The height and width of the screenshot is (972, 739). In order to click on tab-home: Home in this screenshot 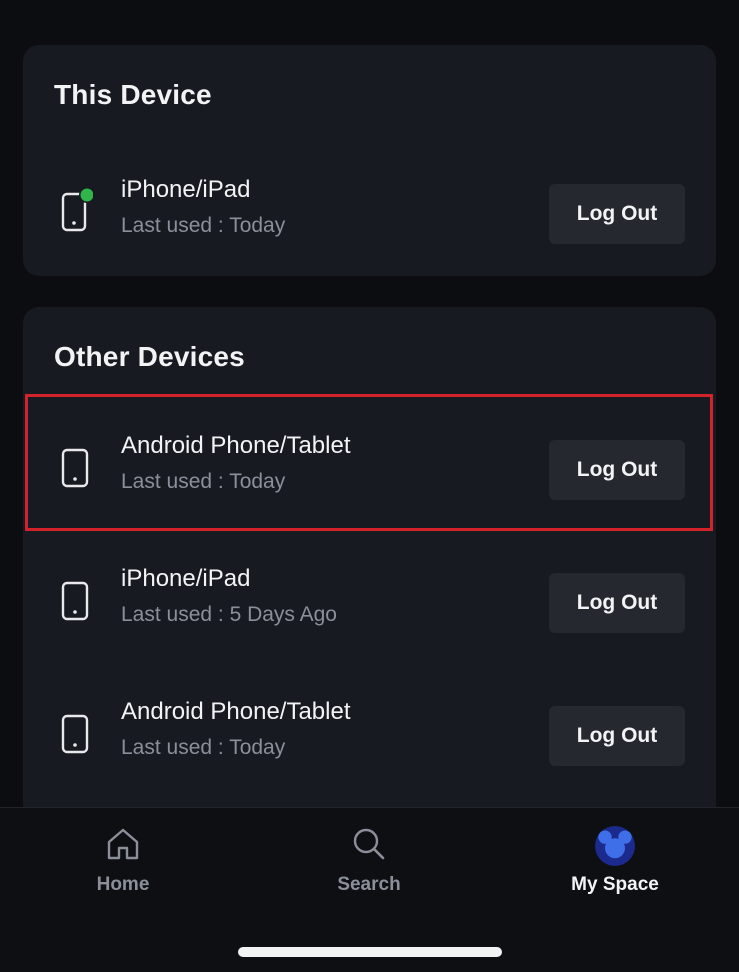, I will do `click(123, 866)`.